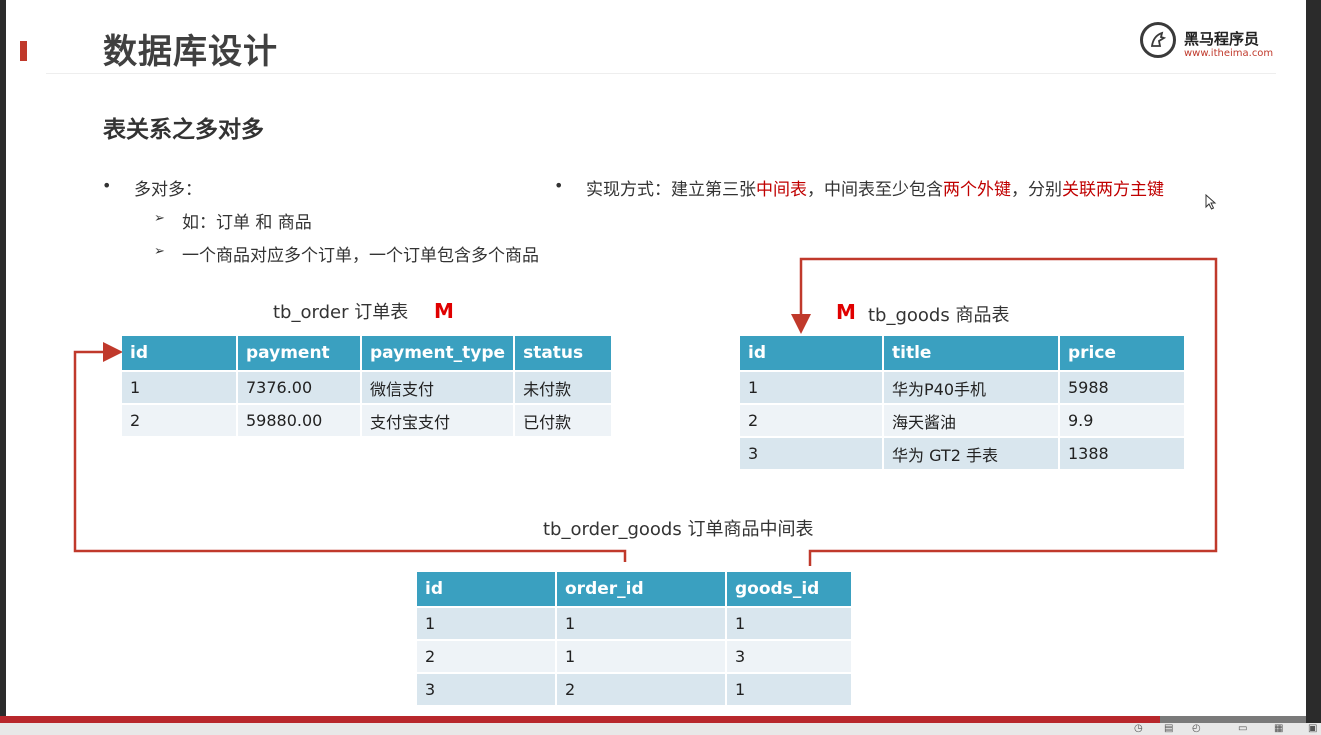  What do you see at coordinates (1278, 729) in the screenshot?
I see `grid-view-icon: ▦` at bounding box center [1278, 729].